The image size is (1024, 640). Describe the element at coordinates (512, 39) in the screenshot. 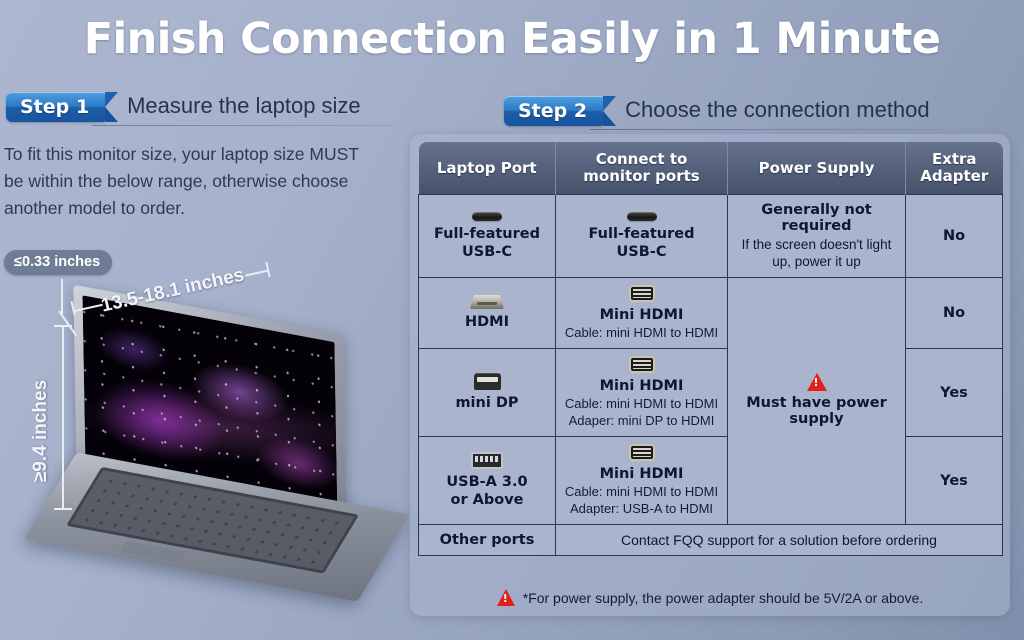

I see `page-title: Finish Connection Easily in 1 Minute` at that location.